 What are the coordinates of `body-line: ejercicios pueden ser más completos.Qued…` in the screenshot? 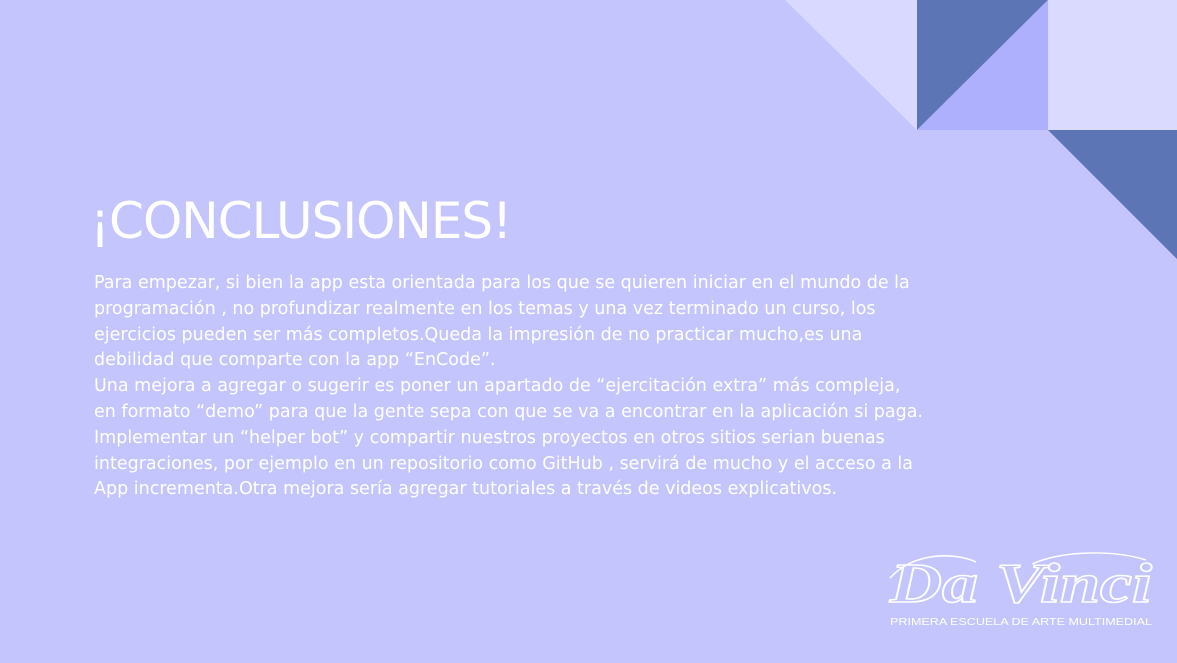 It's located at (478, 334).